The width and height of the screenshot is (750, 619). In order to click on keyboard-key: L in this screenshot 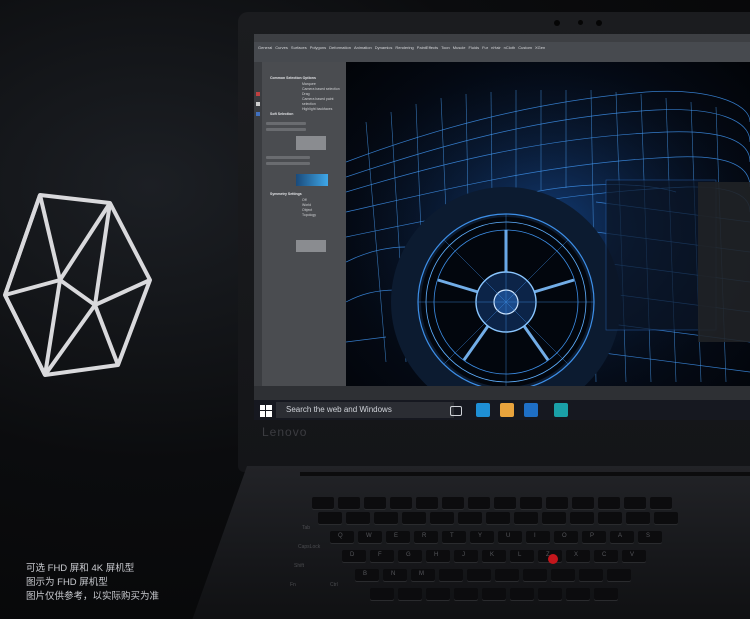, I will do `click(522, 556)`.